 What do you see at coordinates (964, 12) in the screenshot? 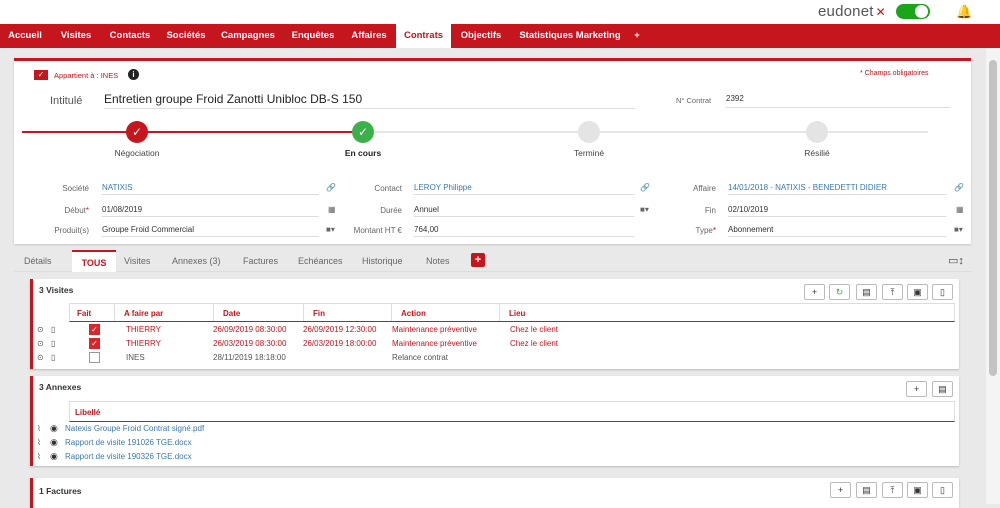
I see `bell-icon: 🔔` at bounding box center [964, 12].